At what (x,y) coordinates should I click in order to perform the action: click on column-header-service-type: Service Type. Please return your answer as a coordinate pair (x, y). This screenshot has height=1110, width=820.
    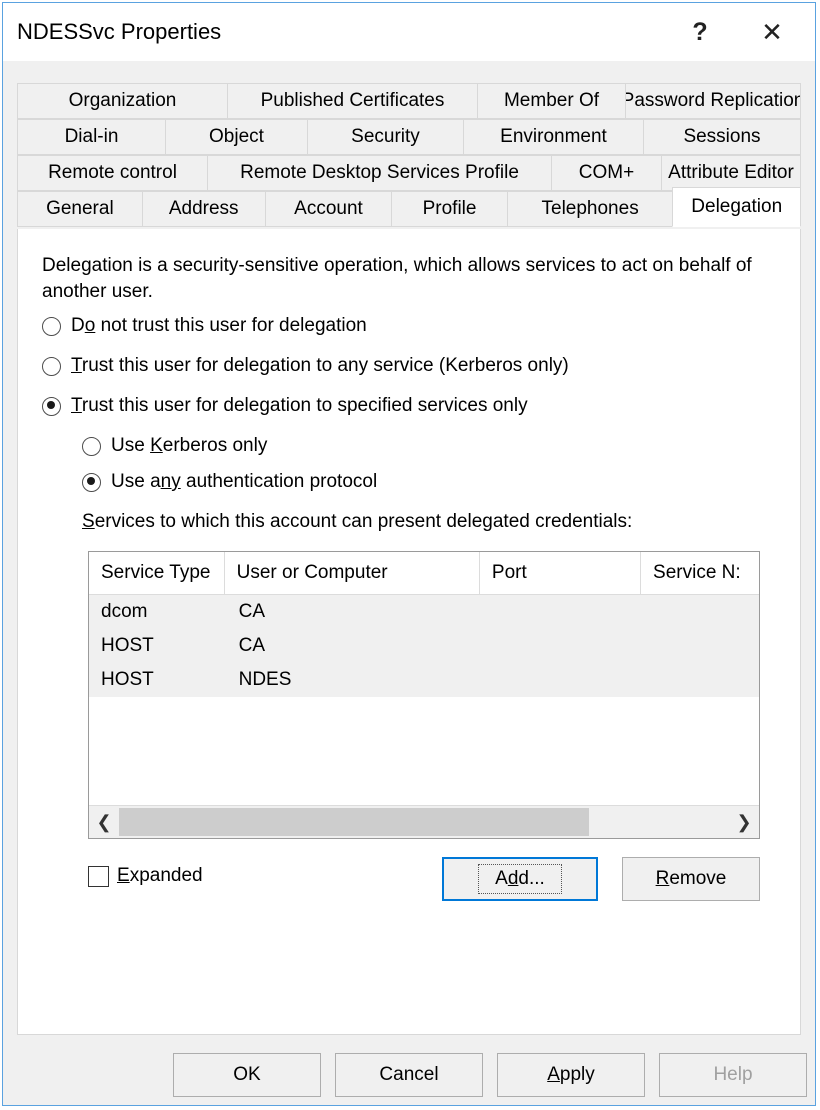
    Looking at the image, I should click on (157, 573).